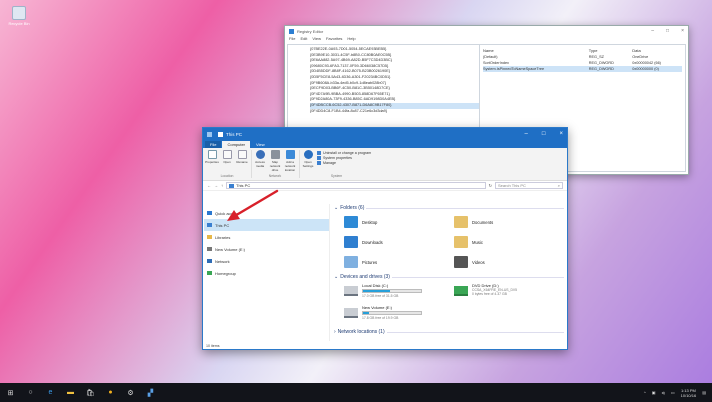 The image size is (712, 402). What do you see at coordinates (461, 242) in the screenshot?
I see `music-folder-icon` at bounding box center [461, 242].